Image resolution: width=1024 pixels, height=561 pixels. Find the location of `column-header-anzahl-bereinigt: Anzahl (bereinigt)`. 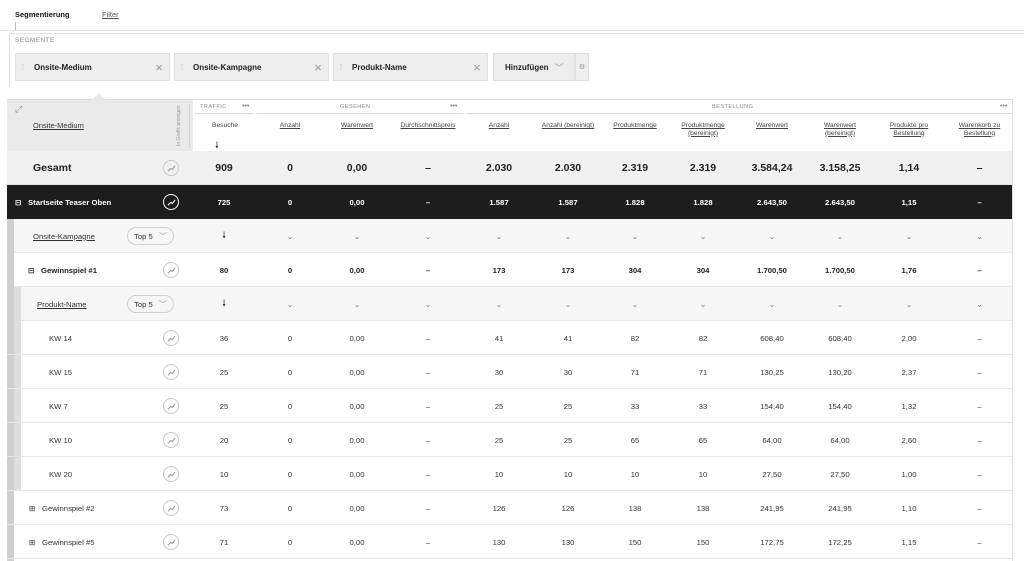

column-header-anzahl-bereinigt: Anzahl (bereinigt) is located at coordinates (568, 126).